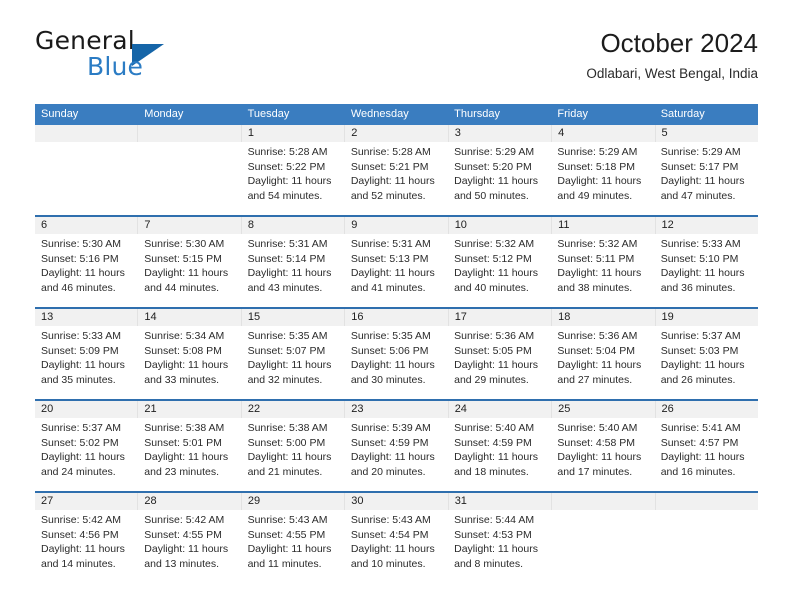 This screenshot has height=612, width=792. I want to click on daylight-text: Daylight: 11 hours and 54 minutes., so click(289, 188).